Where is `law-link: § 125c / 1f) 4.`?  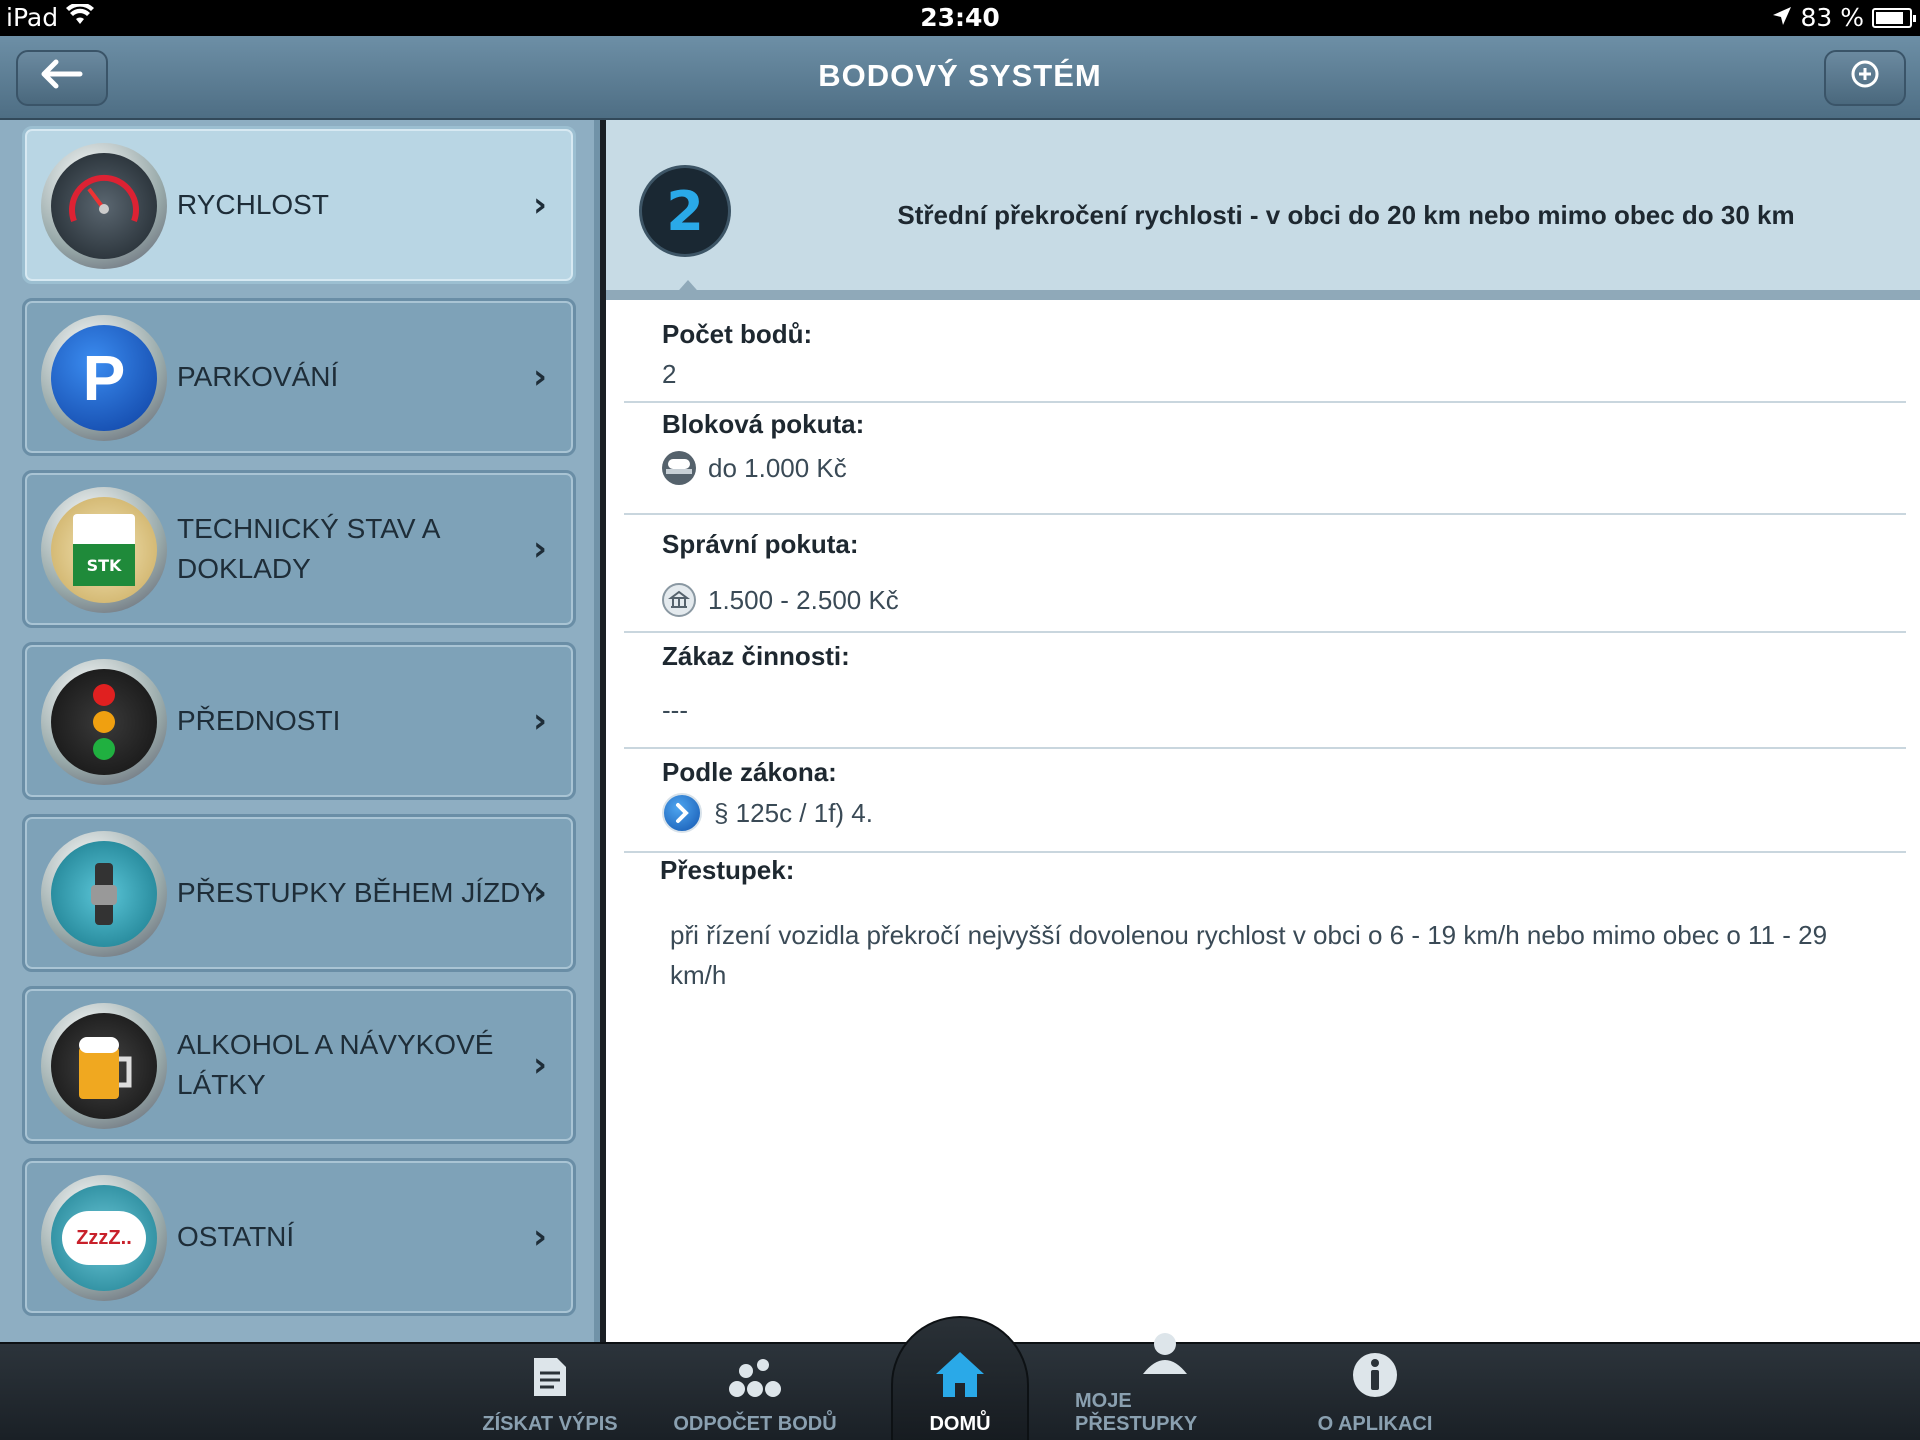 law-link: § 125c / 1f) 4. is located at coordinates (767, 813).